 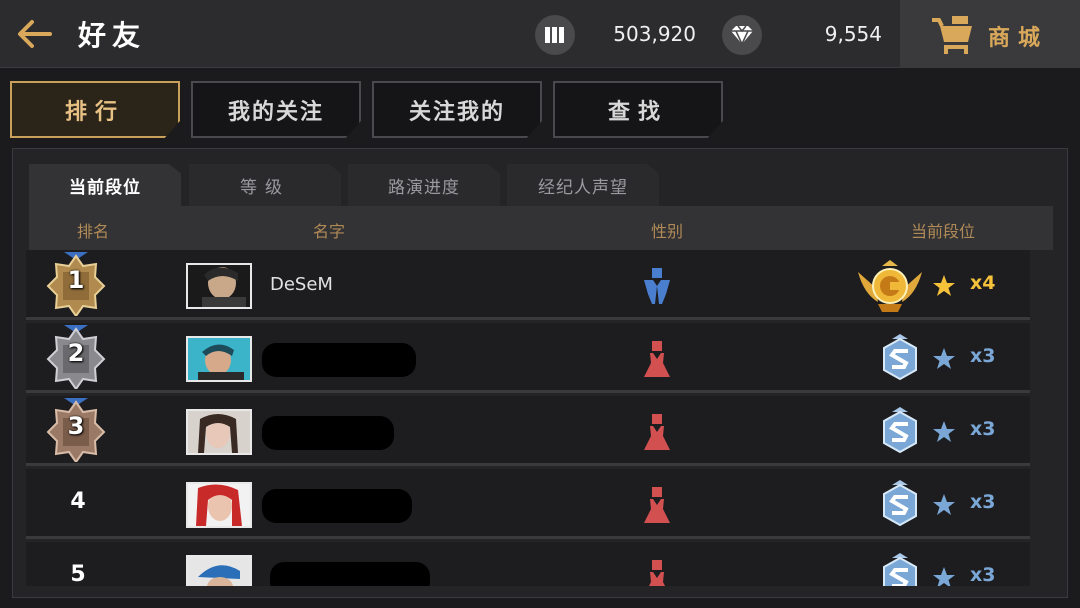 What do you see at coordinates (528, 431) in the screenshot?
I see `table-row: 3 x3` at bounding box center [528, 431].